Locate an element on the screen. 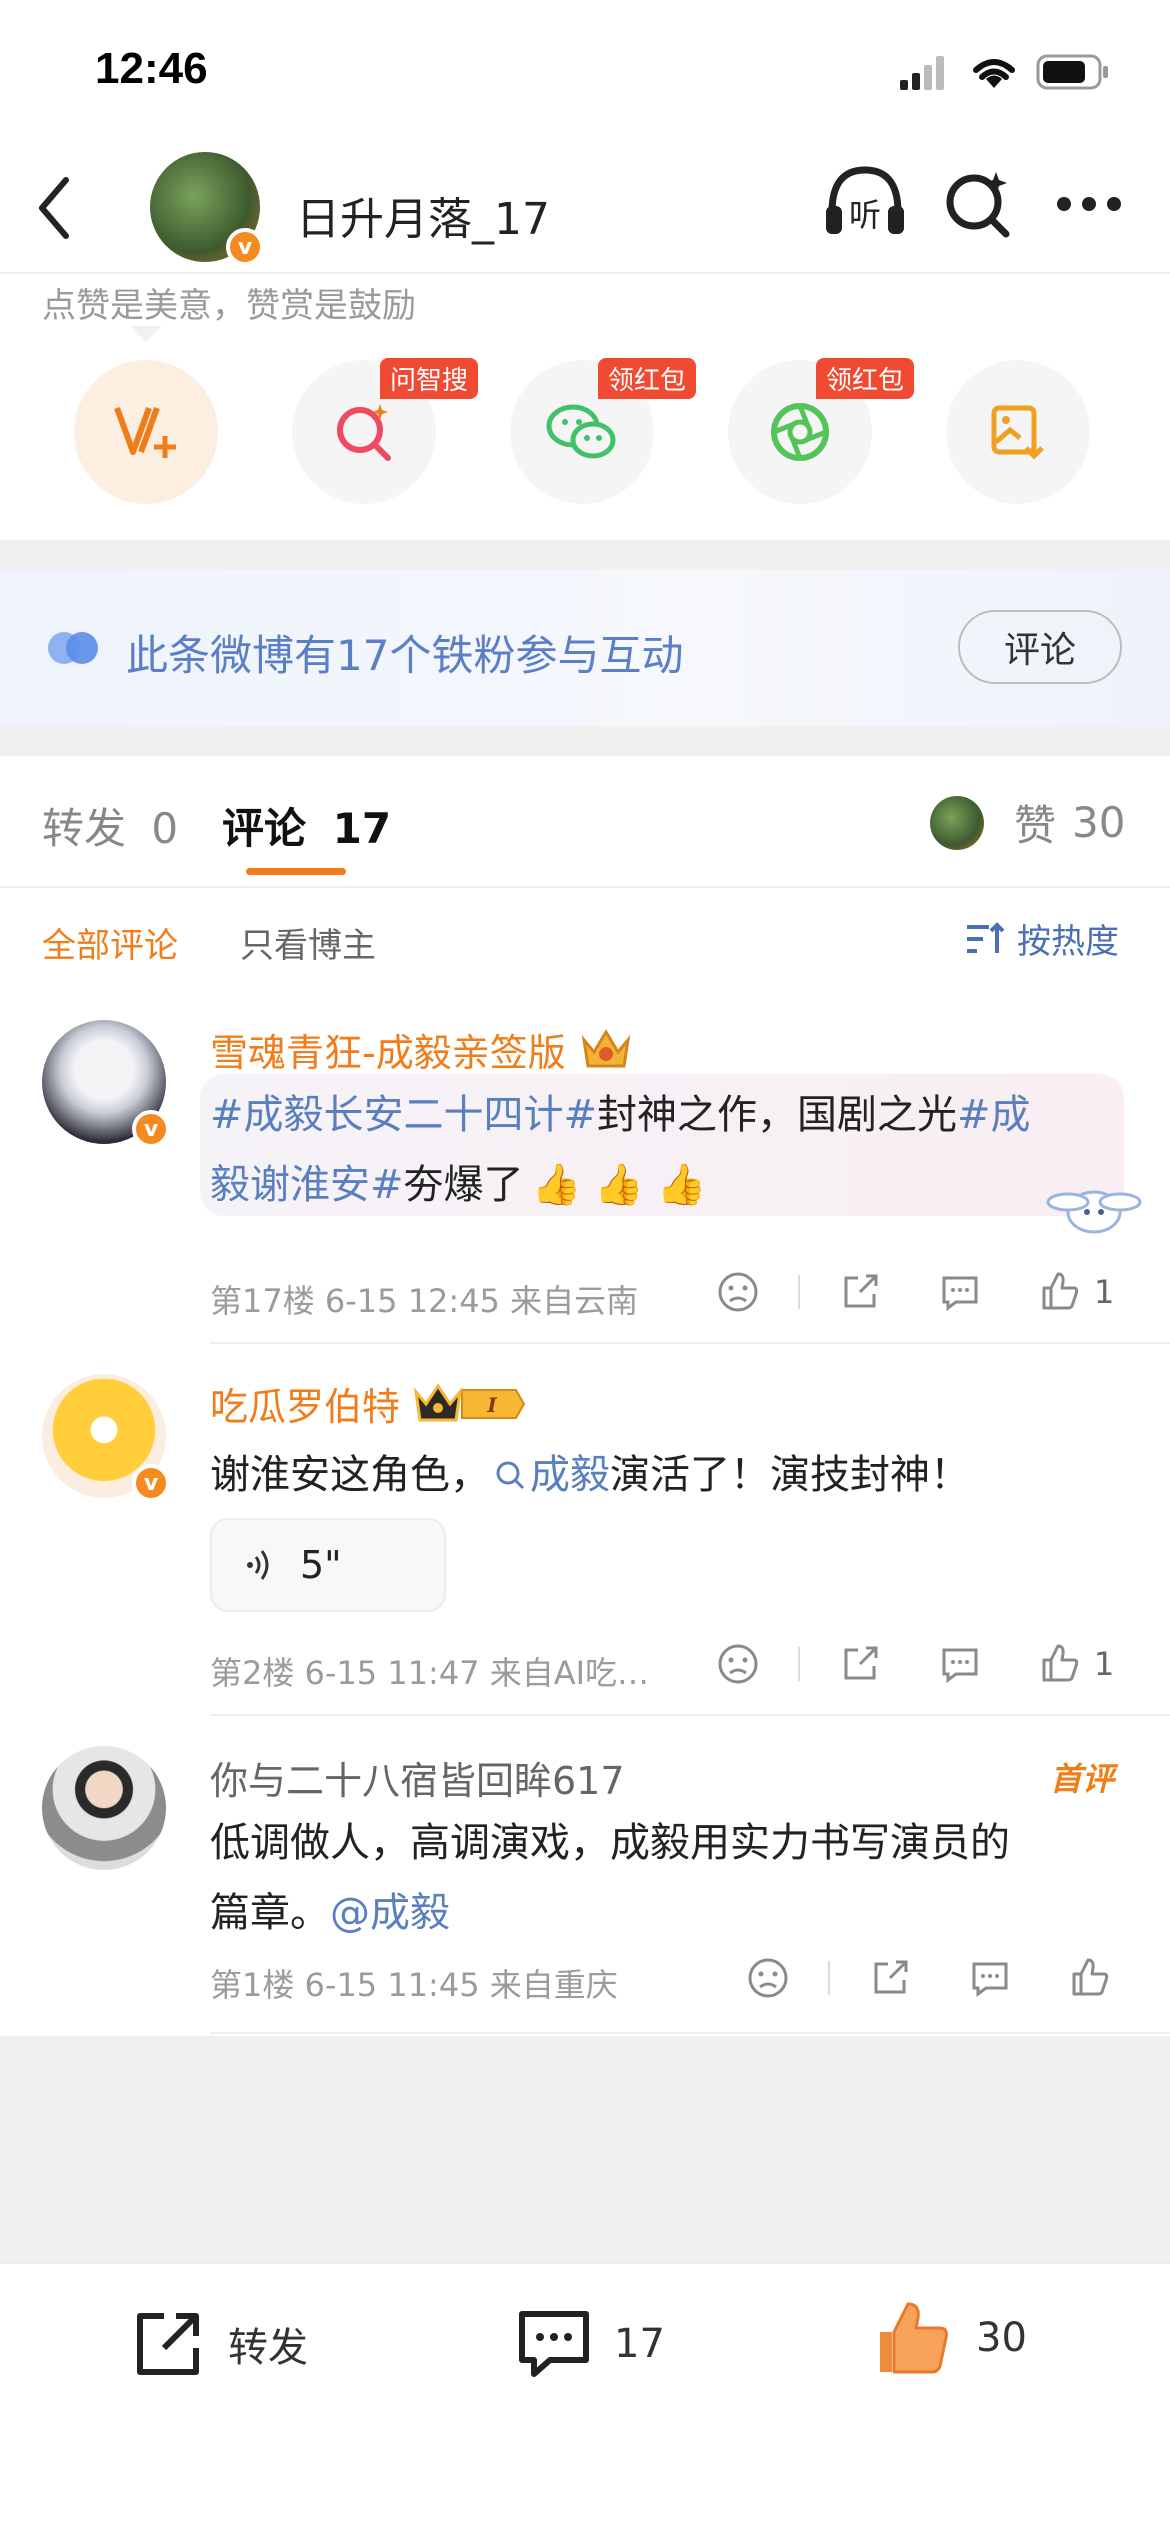 The image size is (1170, 2534). comment-2-text-tail: 演活了！演技封神！ is located at coordinates (790, 1475).